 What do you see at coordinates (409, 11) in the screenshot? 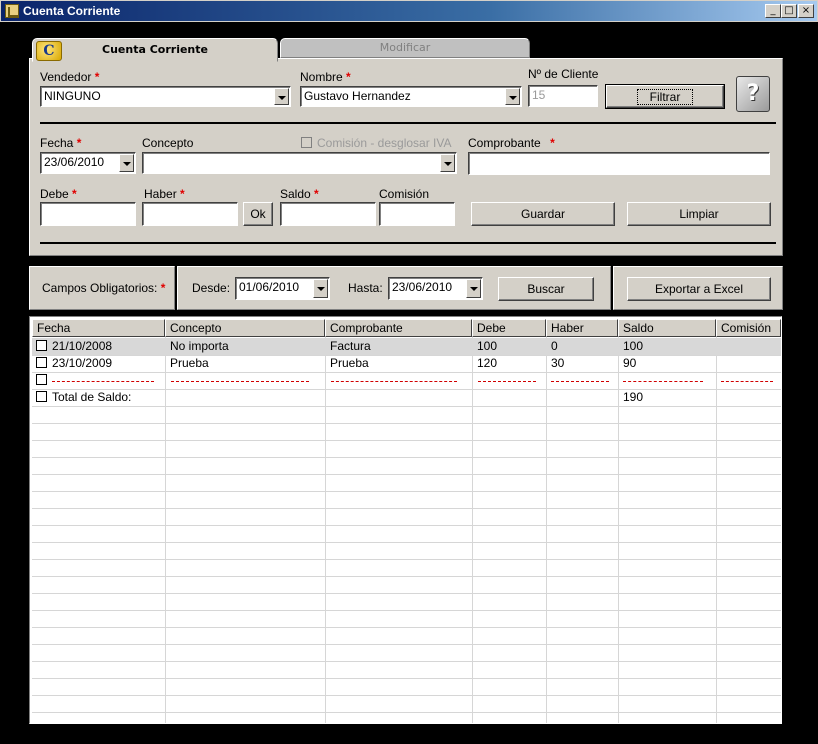
I see `title-bar: Cuenta Corriente _ □ ×` at bounding box center [409, 11].